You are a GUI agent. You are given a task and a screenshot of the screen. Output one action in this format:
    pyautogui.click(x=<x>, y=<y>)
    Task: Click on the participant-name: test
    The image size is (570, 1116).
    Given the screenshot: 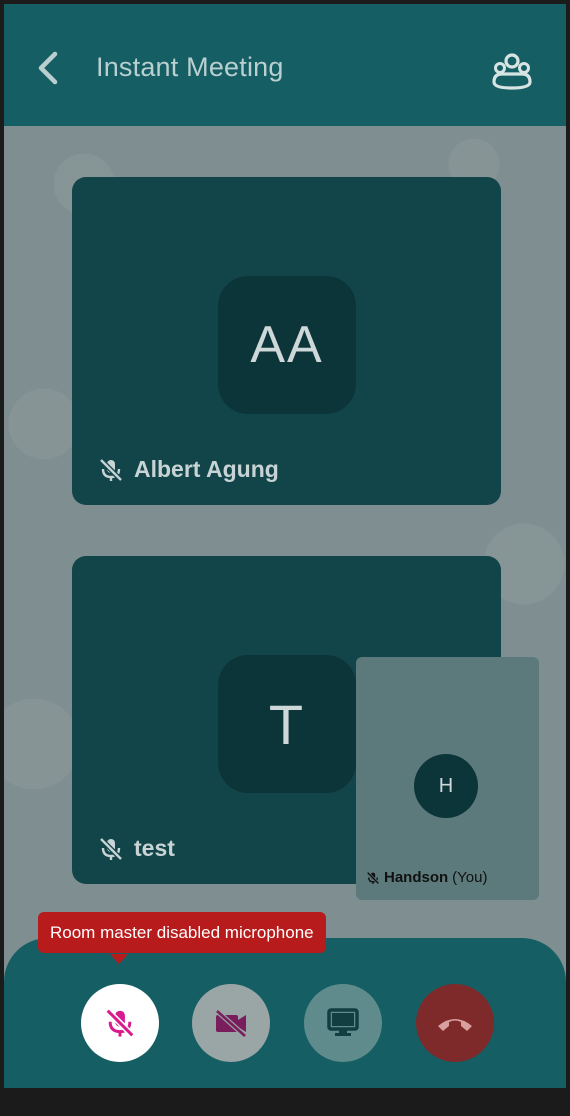 What is the action you would take?
    pyautogui.click(x=154, y=848)
    